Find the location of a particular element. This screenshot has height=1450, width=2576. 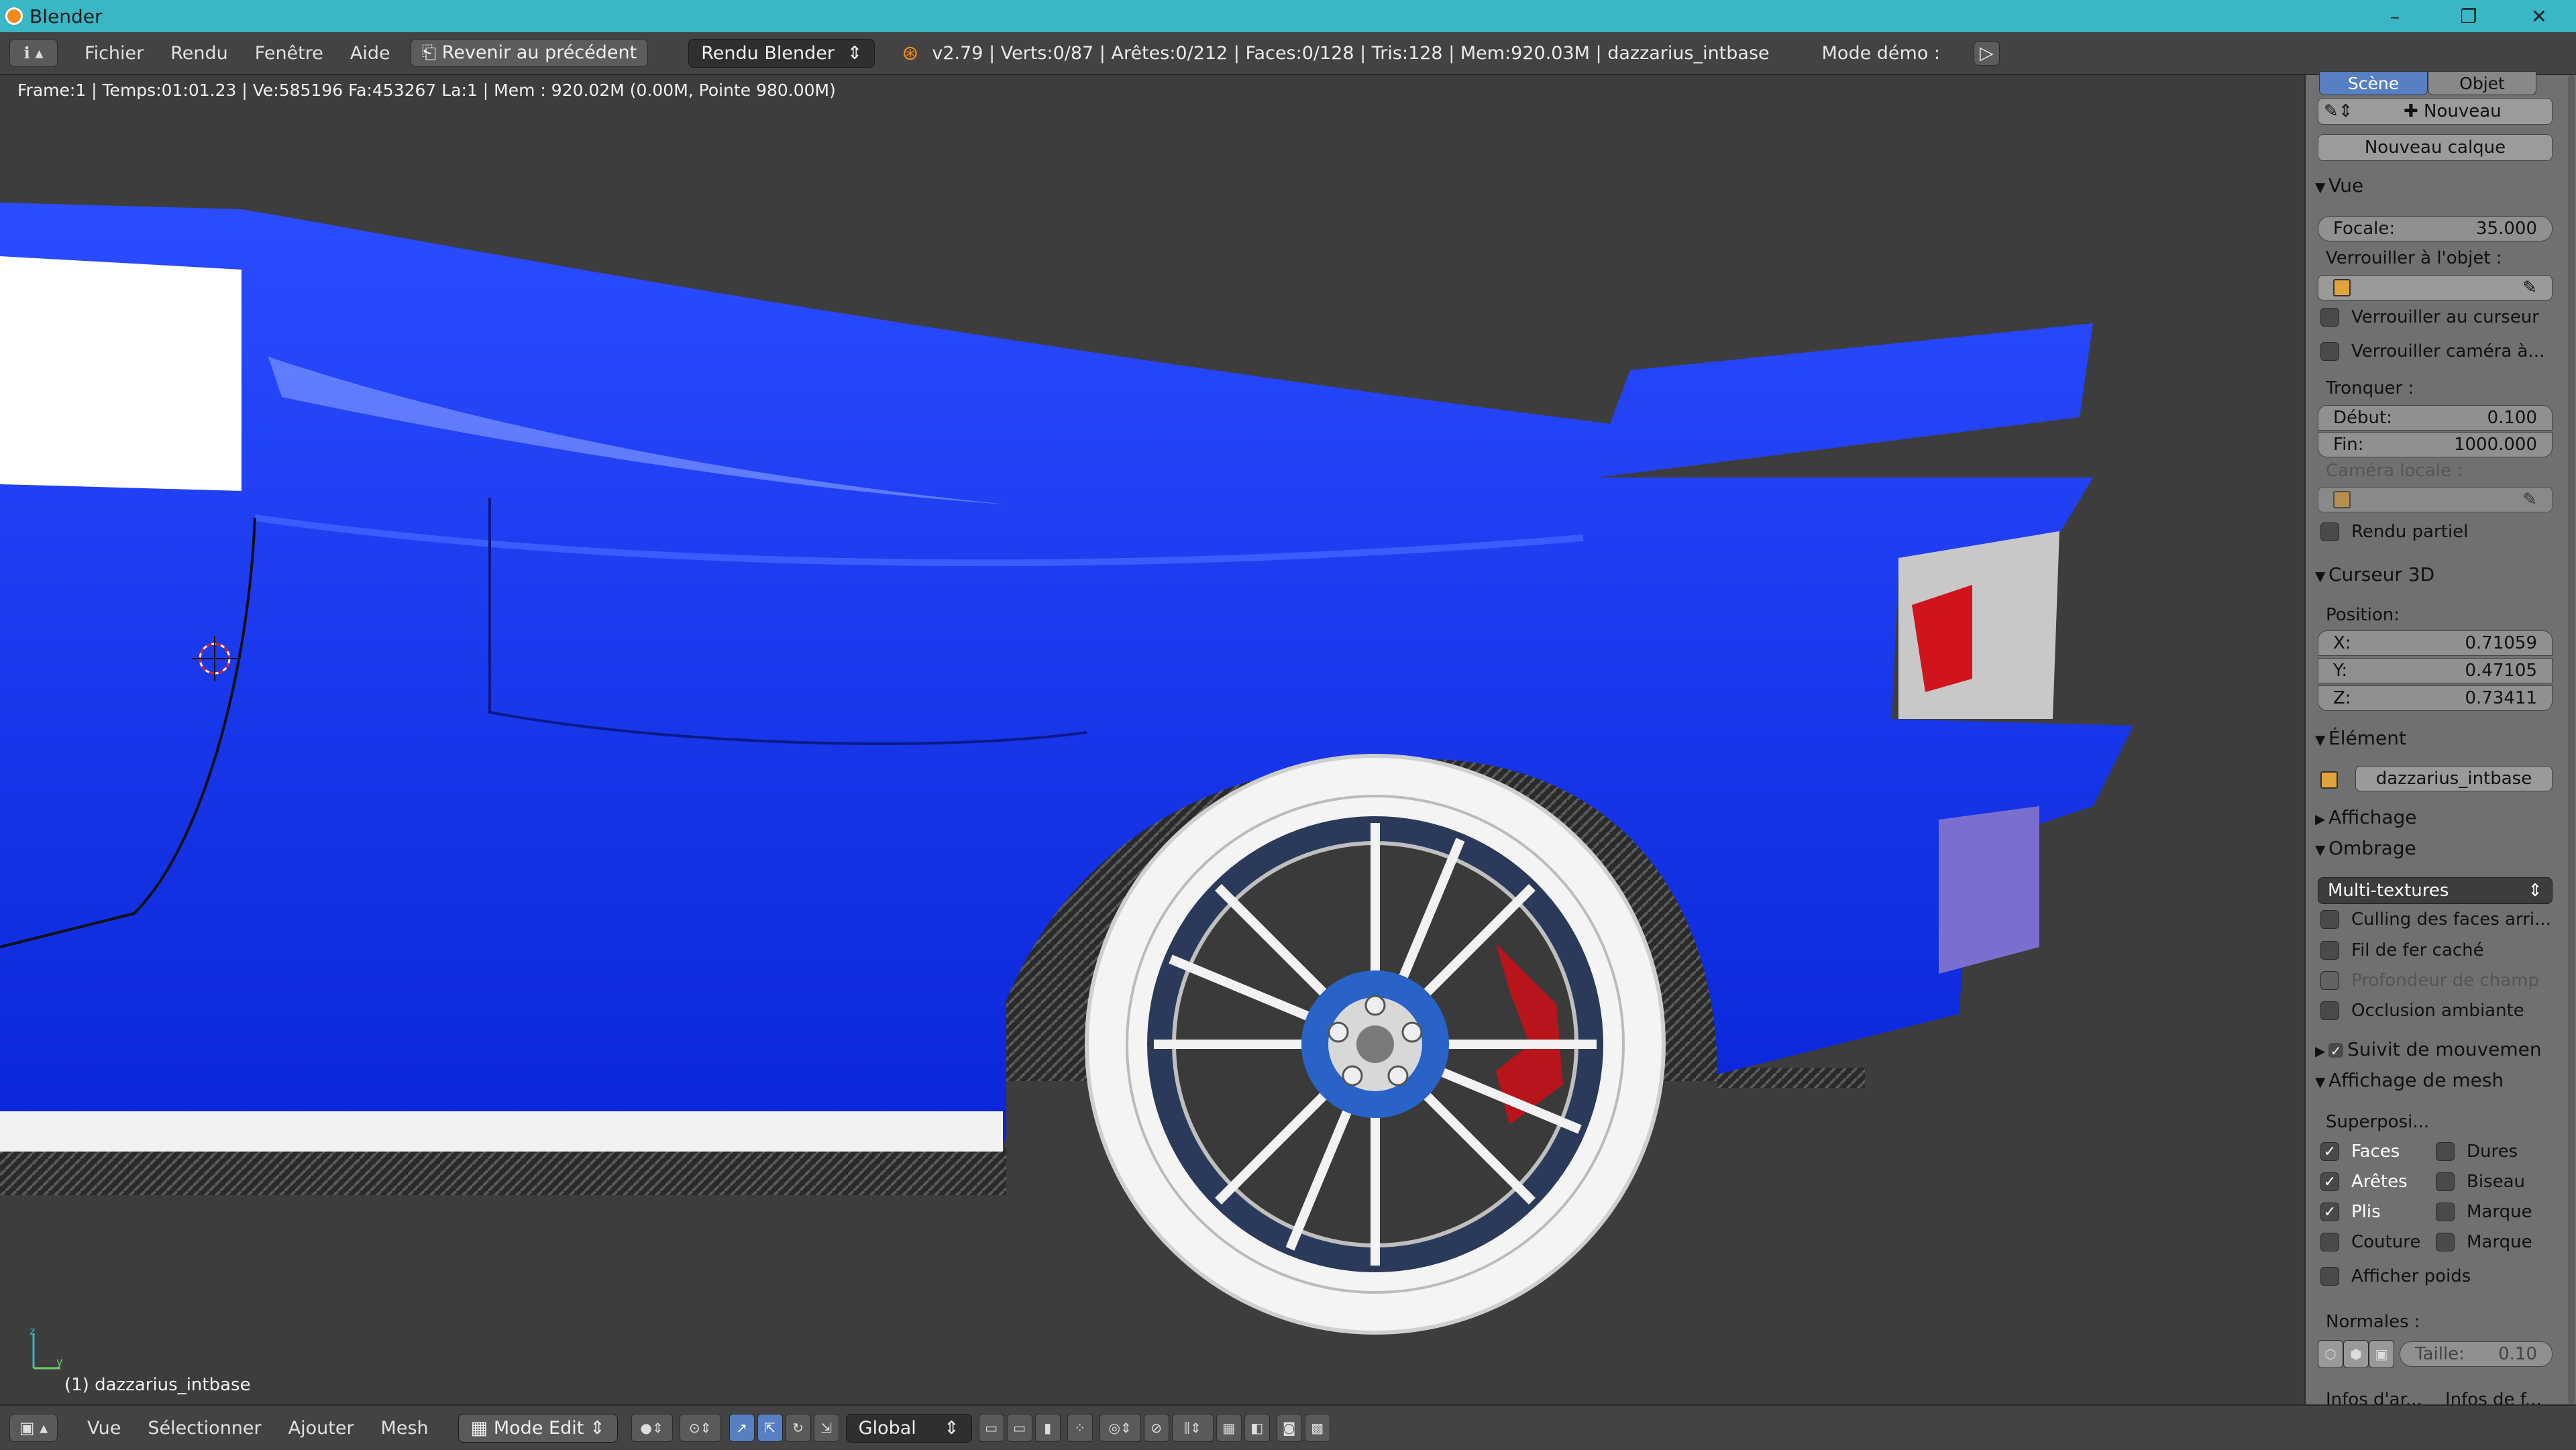

section-item: ▼ Élément is located at coordinates (2360, 738).